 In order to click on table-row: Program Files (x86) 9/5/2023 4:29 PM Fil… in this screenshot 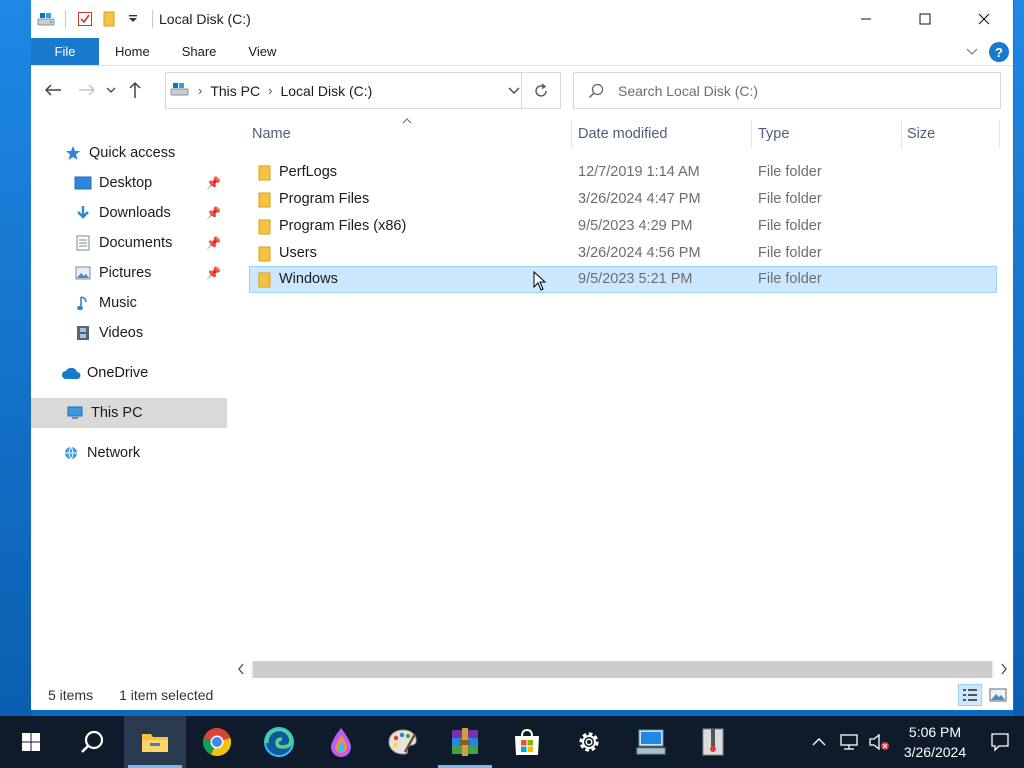, I will do `click(623, 226)`.